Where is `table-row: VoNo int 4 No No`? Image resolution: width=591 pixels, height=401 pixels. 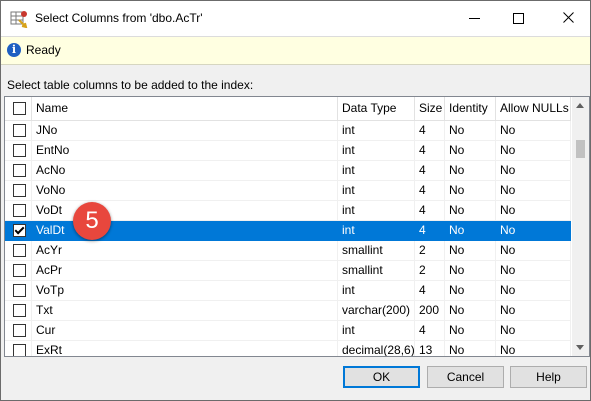 table-row: VoNo int 4 No No is located at coordinates (288, 191).